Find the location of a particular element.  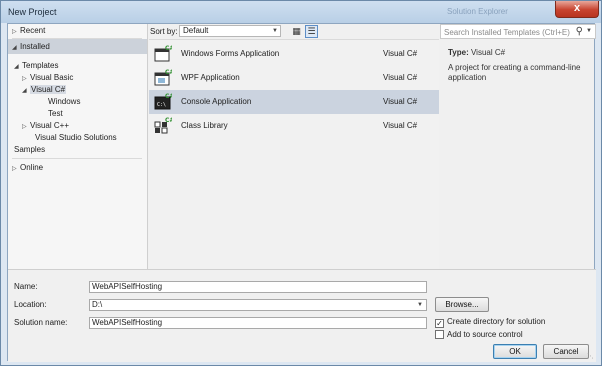

tree-item-label: Test is located at coordinates (55, 113).